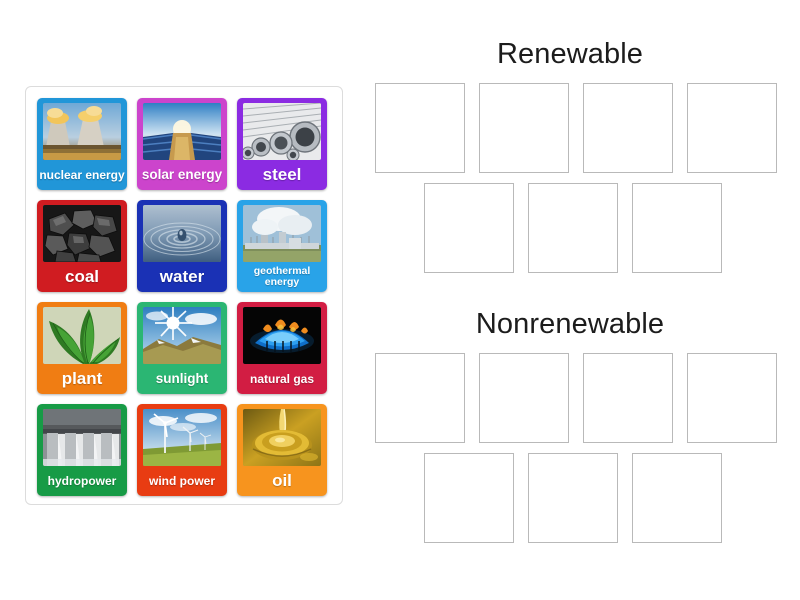 This screenshot has width=800, height=600. I want to click on card-nuclear-energy: nuclear energy, so click(82, 144).